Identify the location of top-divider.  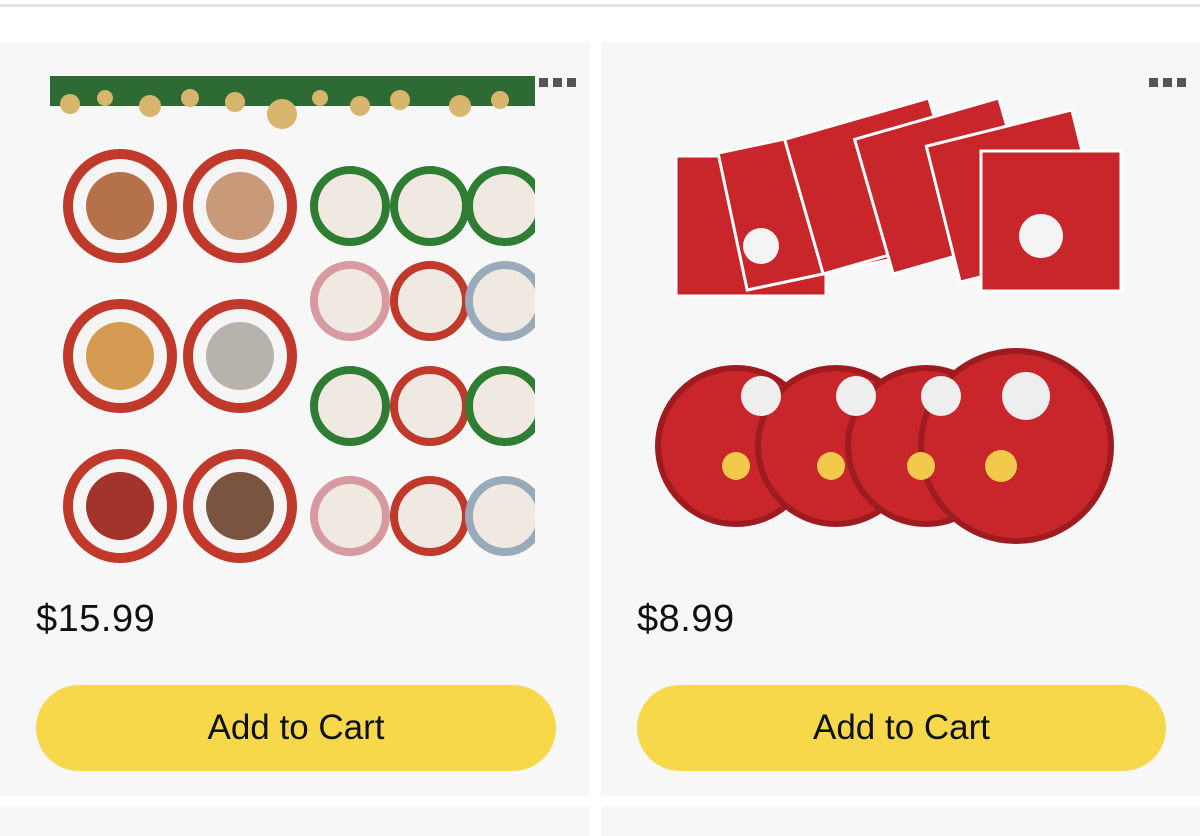
(600, 5).